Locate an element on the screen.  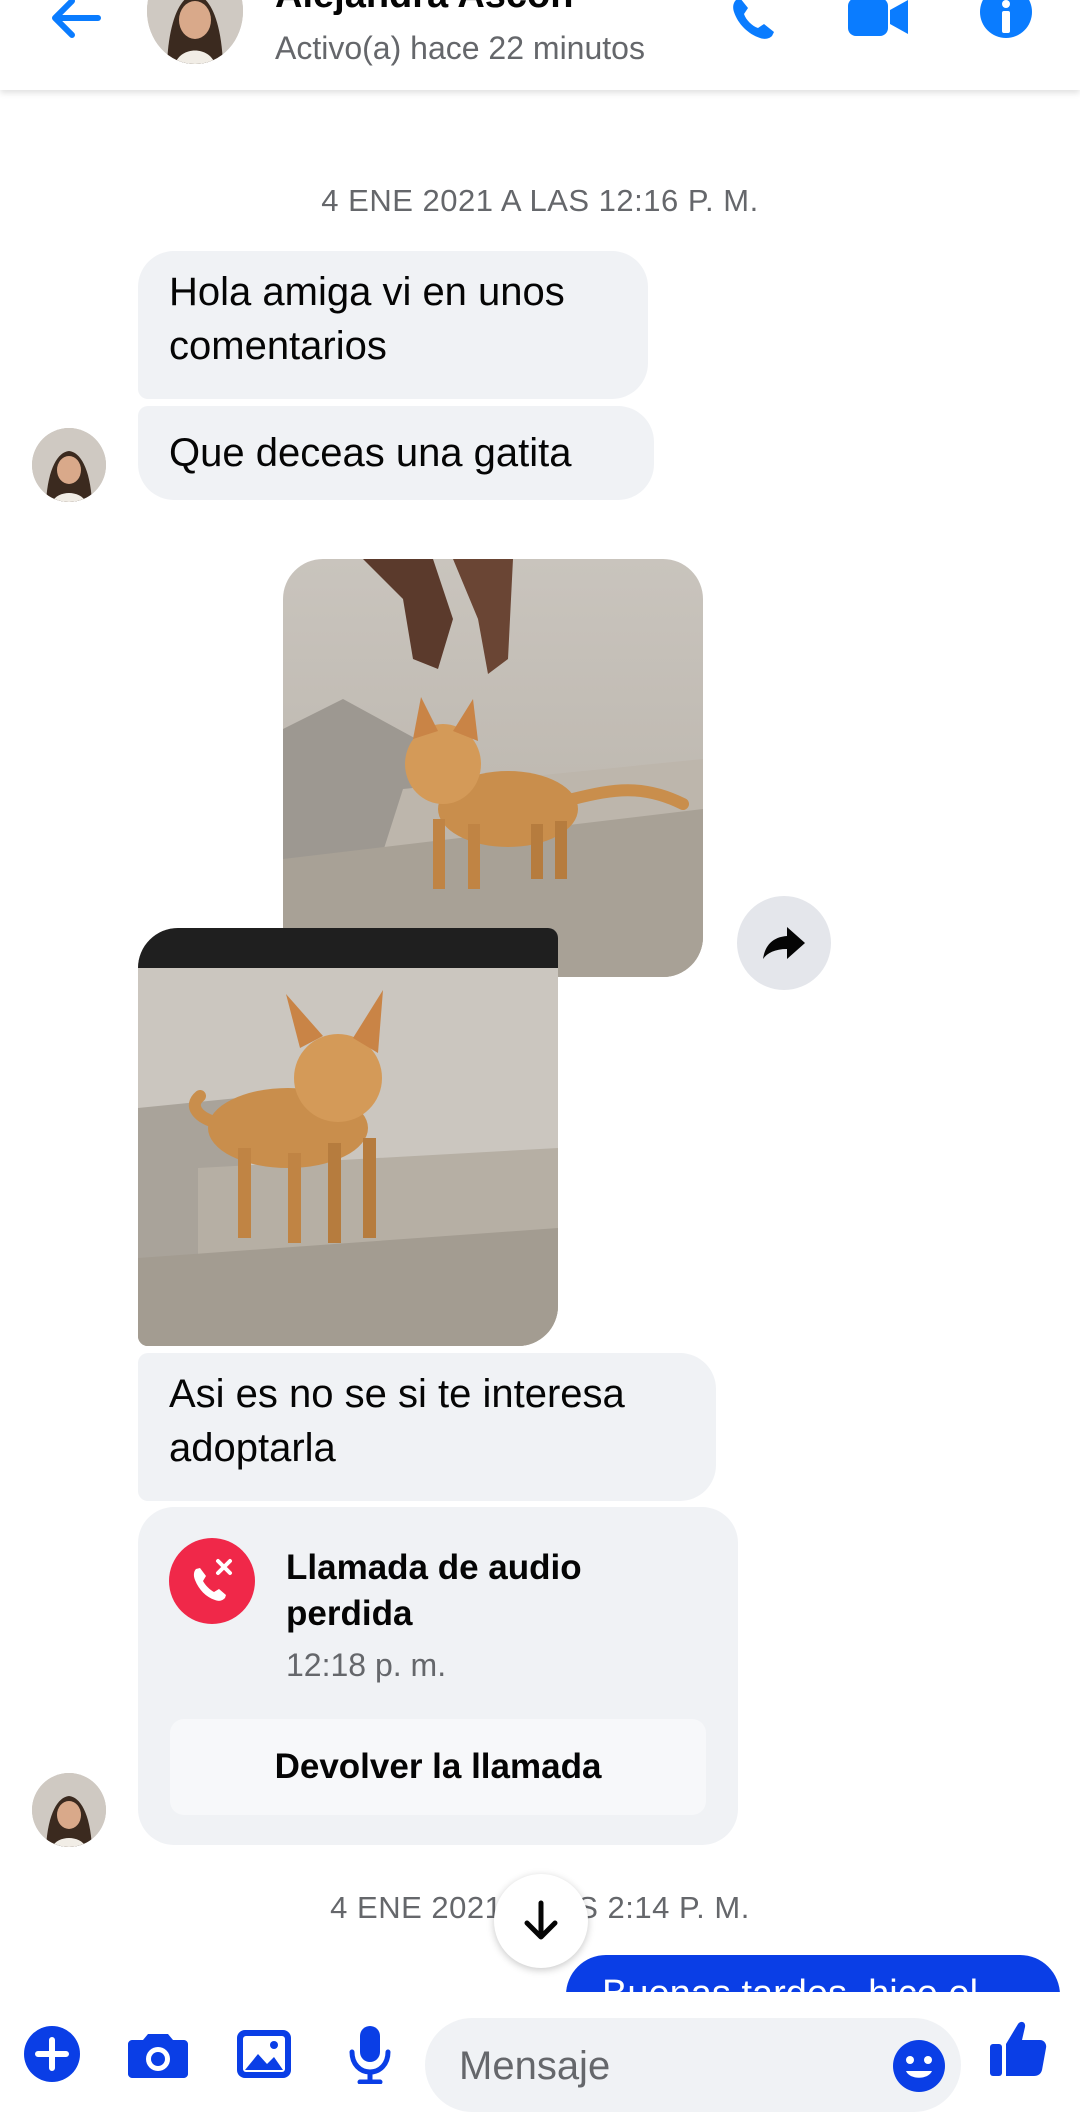
video-call-button is located at coordinates (878, 25).